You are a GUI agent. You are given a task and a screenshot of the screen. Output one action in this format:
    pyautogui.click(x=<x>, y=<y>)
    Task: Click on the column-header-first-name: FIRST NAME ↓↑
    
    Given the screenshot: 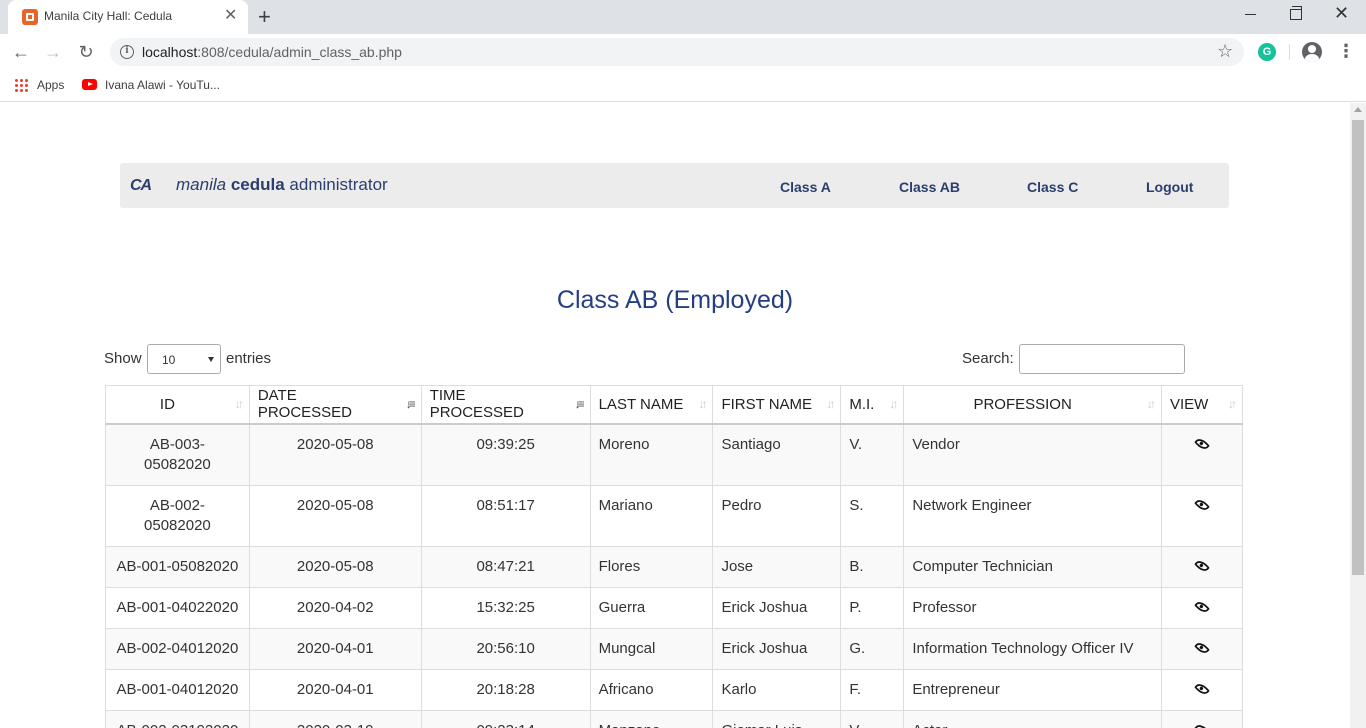 What is the action you would take?
    pyautogui.click(x=777, y=405)
    